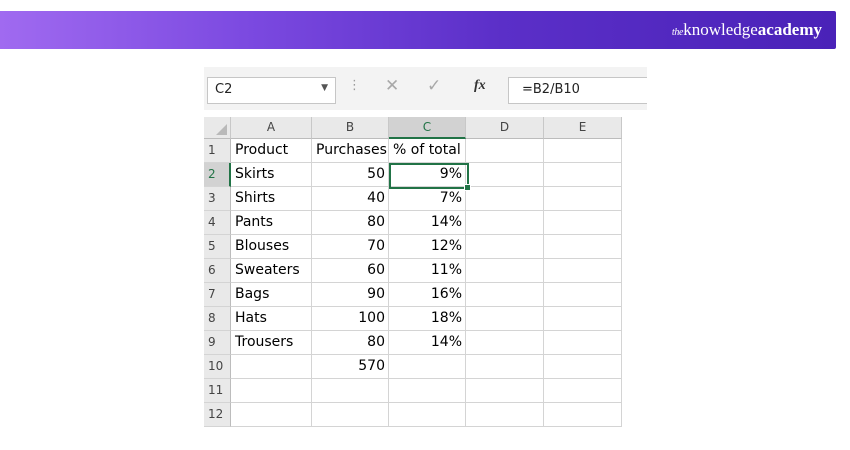 This screenshot has height=450, width=850. What do you see at coordinates (324, 88) in the screenshot?
I see `chevron-down-icon: ▼` at bounding box center [324, 88].